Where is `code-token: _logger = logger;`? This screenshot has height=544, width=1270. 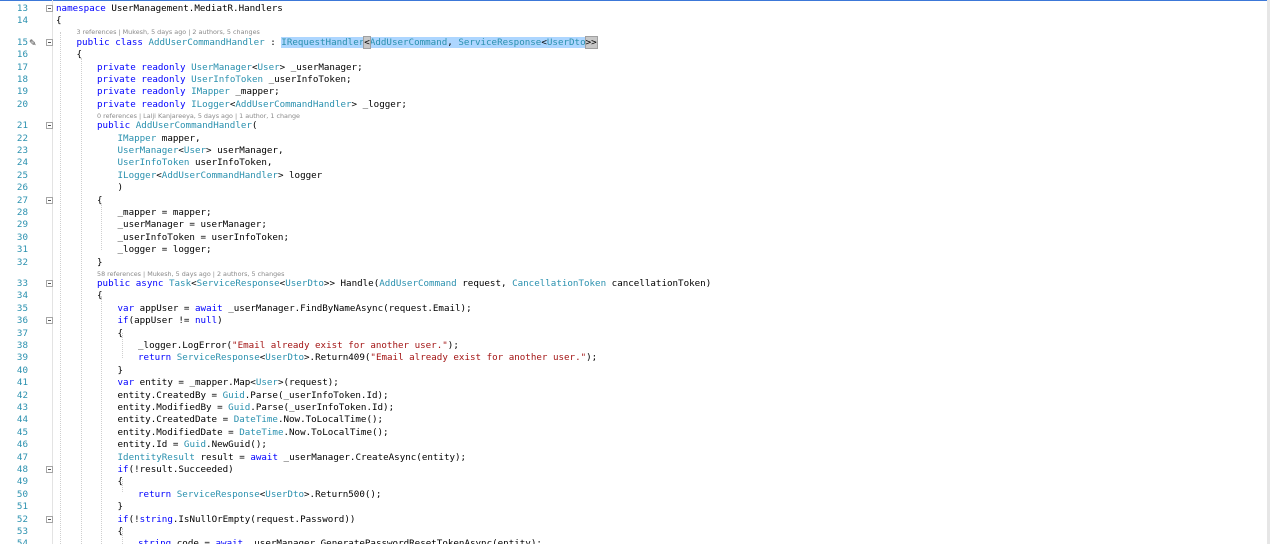
code-token: _logger = logger; is located at coordinates (164, 250).